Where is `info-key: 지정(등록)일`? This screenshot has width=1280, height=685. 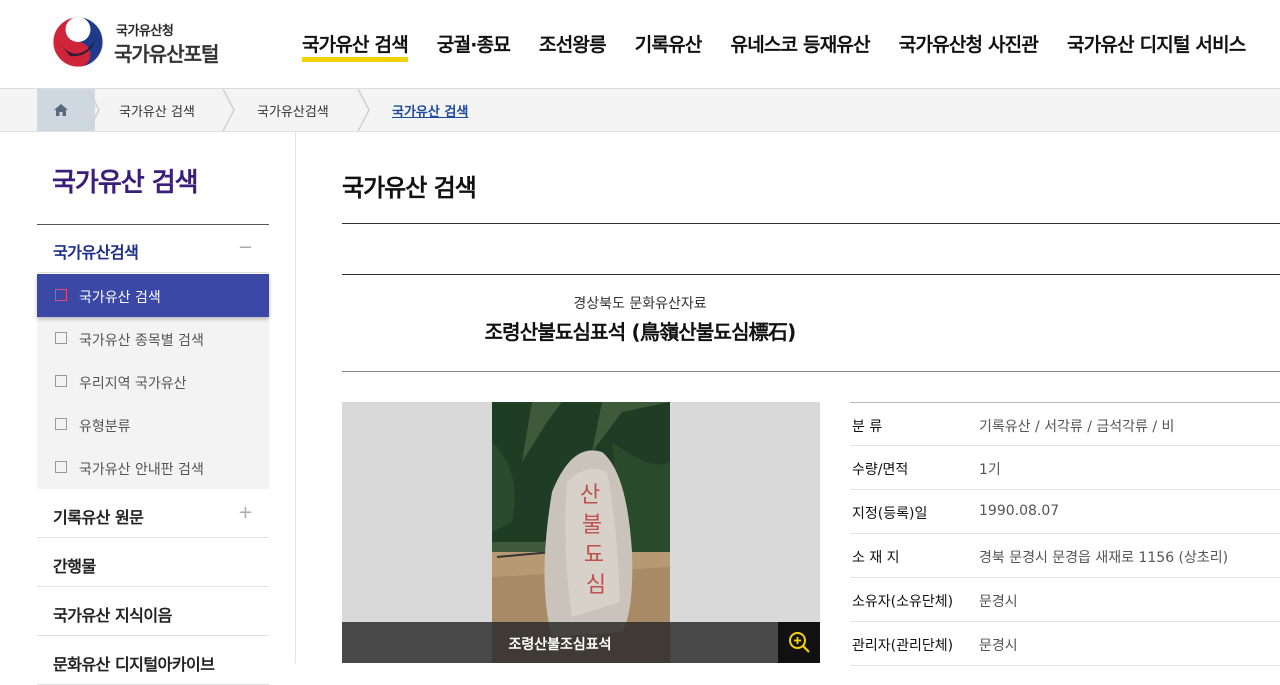
info-key: 지정(등록)일 is located at coordinates (890, 514).